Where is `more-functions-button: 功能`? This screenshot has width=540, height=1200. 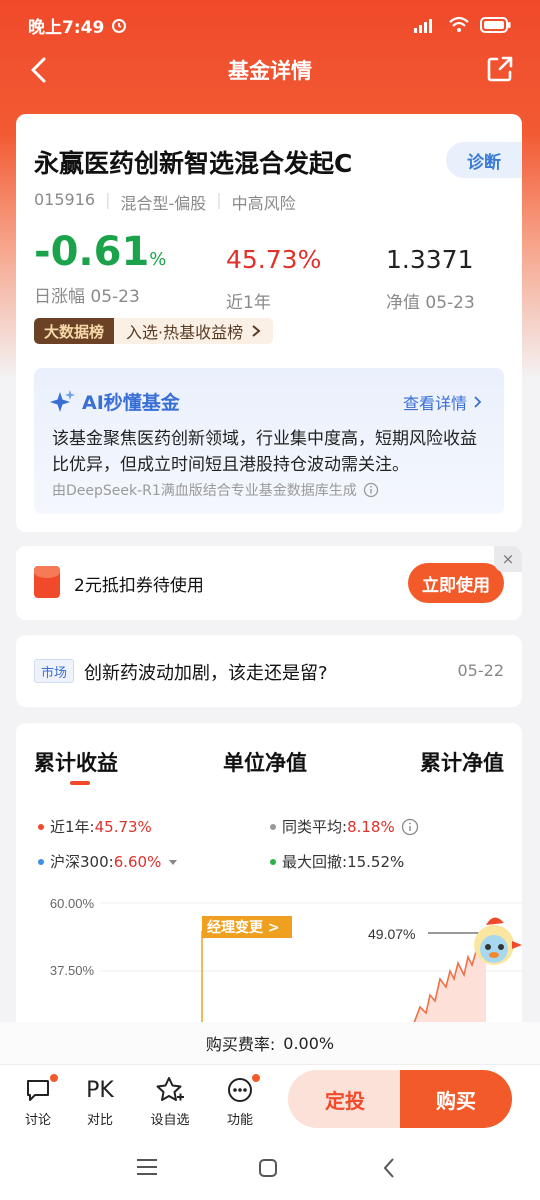 more-functions-button: 功能 is located at coordinates (240, 1100).